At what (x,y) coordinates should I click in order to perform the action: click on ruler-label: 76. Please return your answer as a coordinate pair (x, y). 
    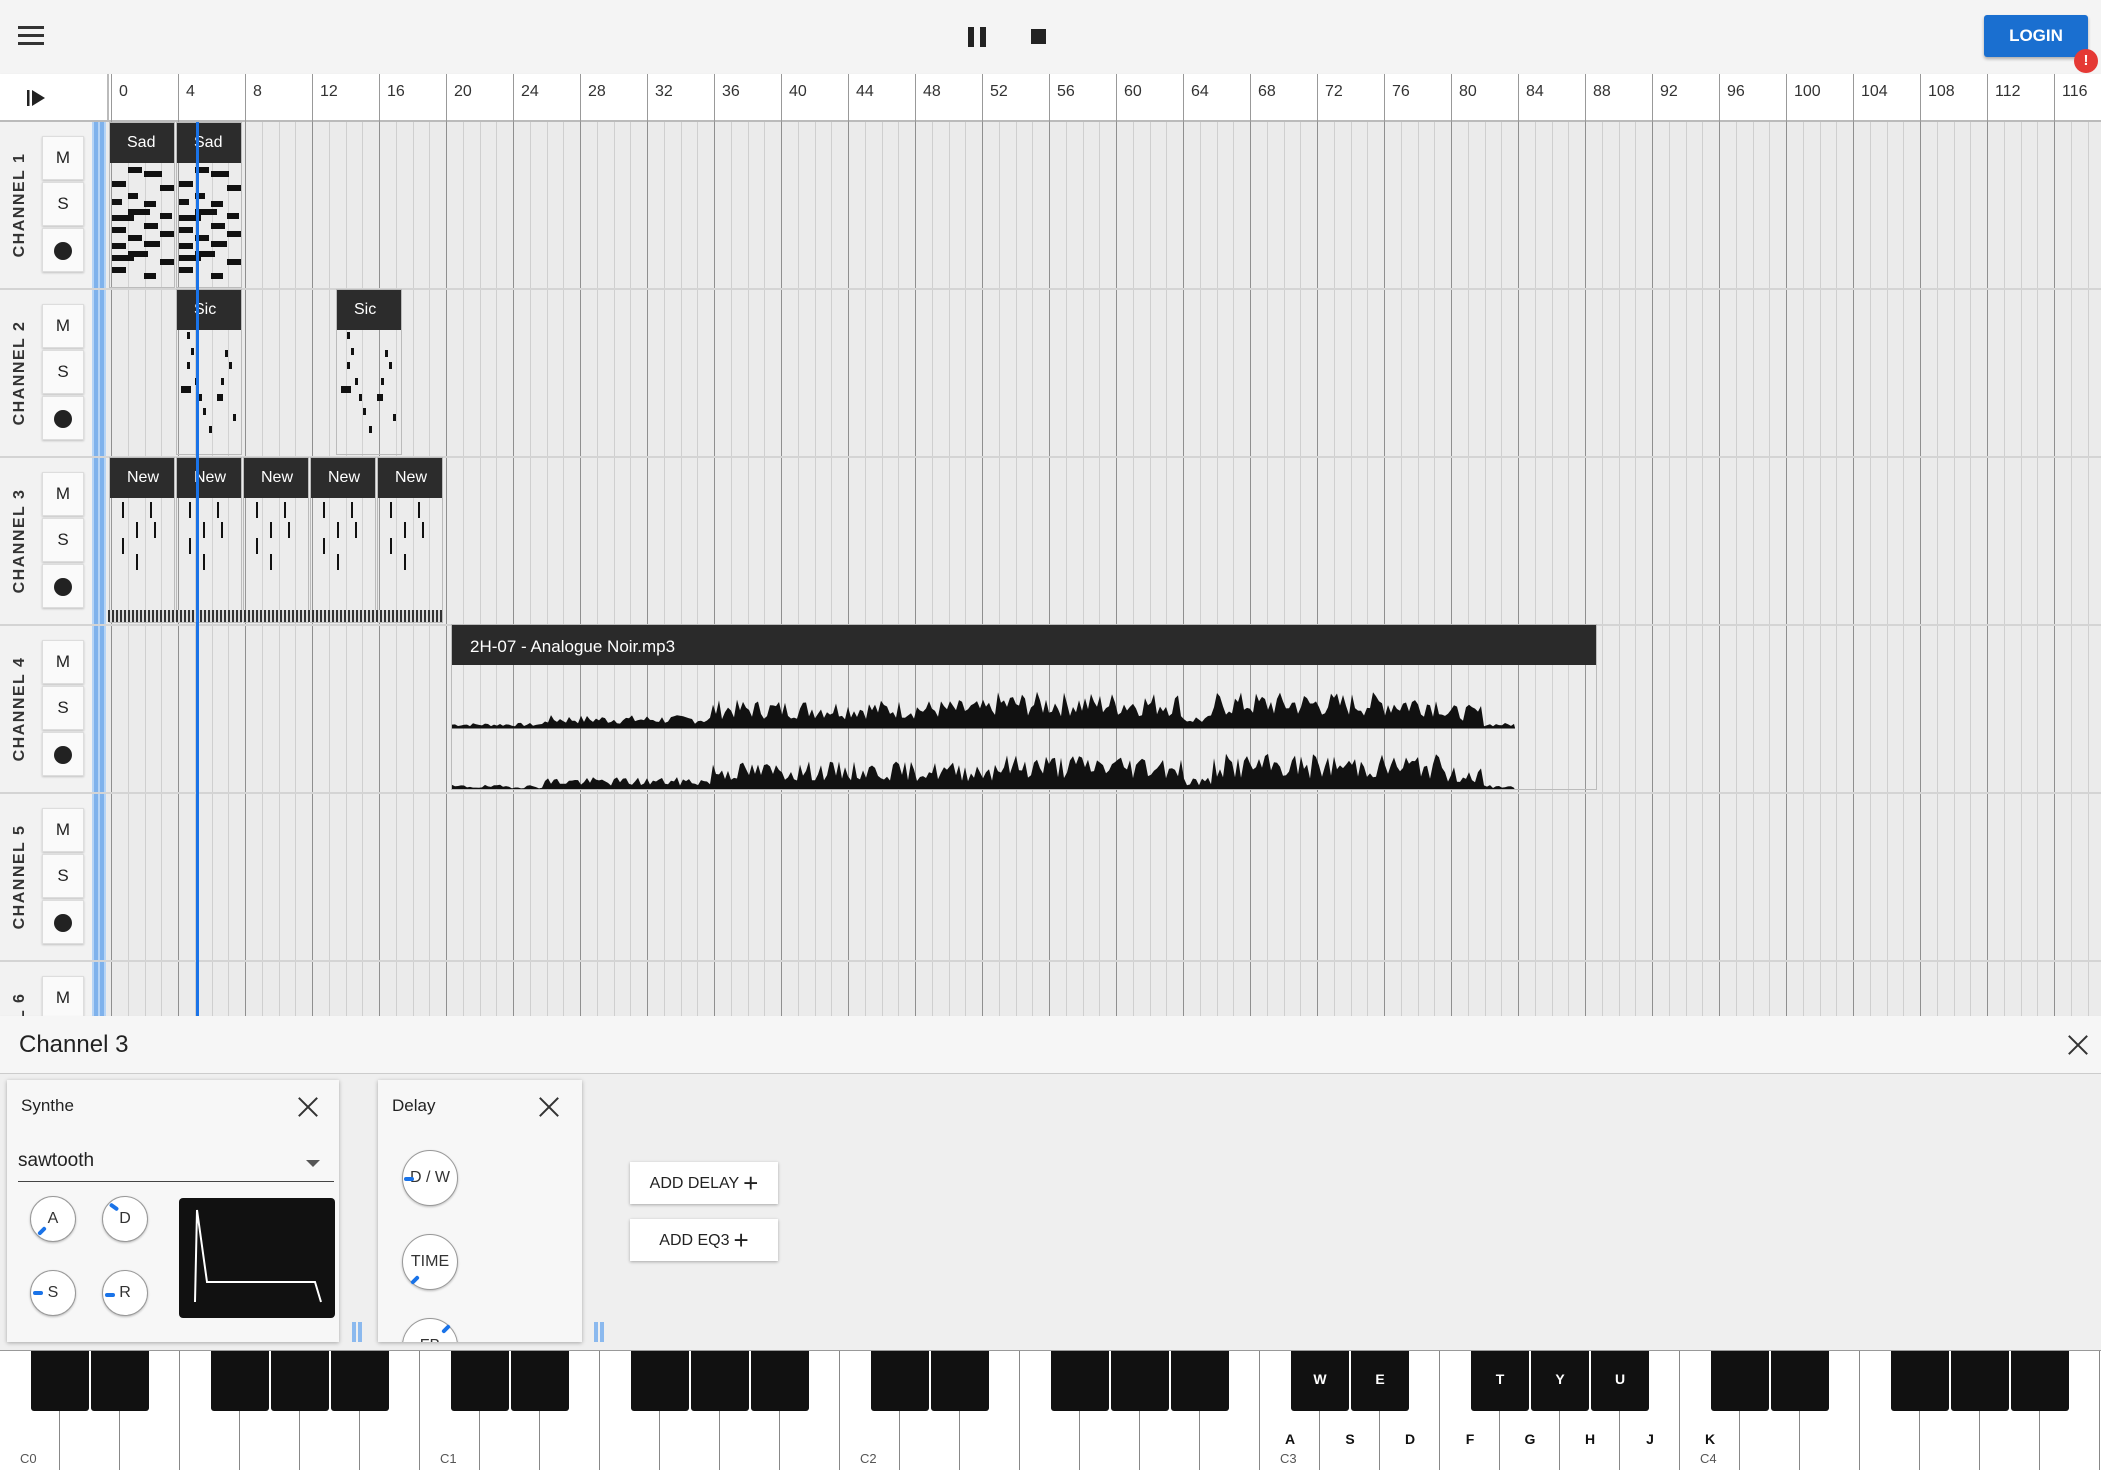
    Looking at the image, I should click on (1401, 91).